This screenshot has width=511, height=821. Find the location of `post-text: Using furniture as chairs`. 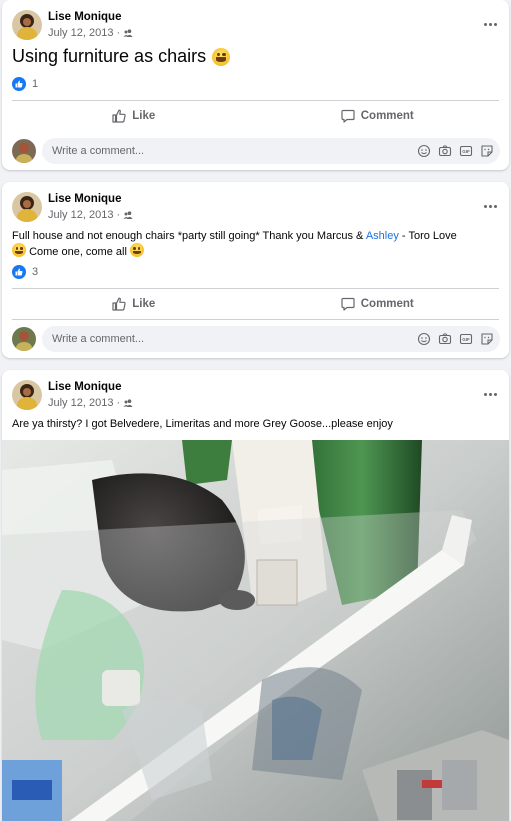

post-text: Using furniture as chairs is located at coordinates (121, 56).